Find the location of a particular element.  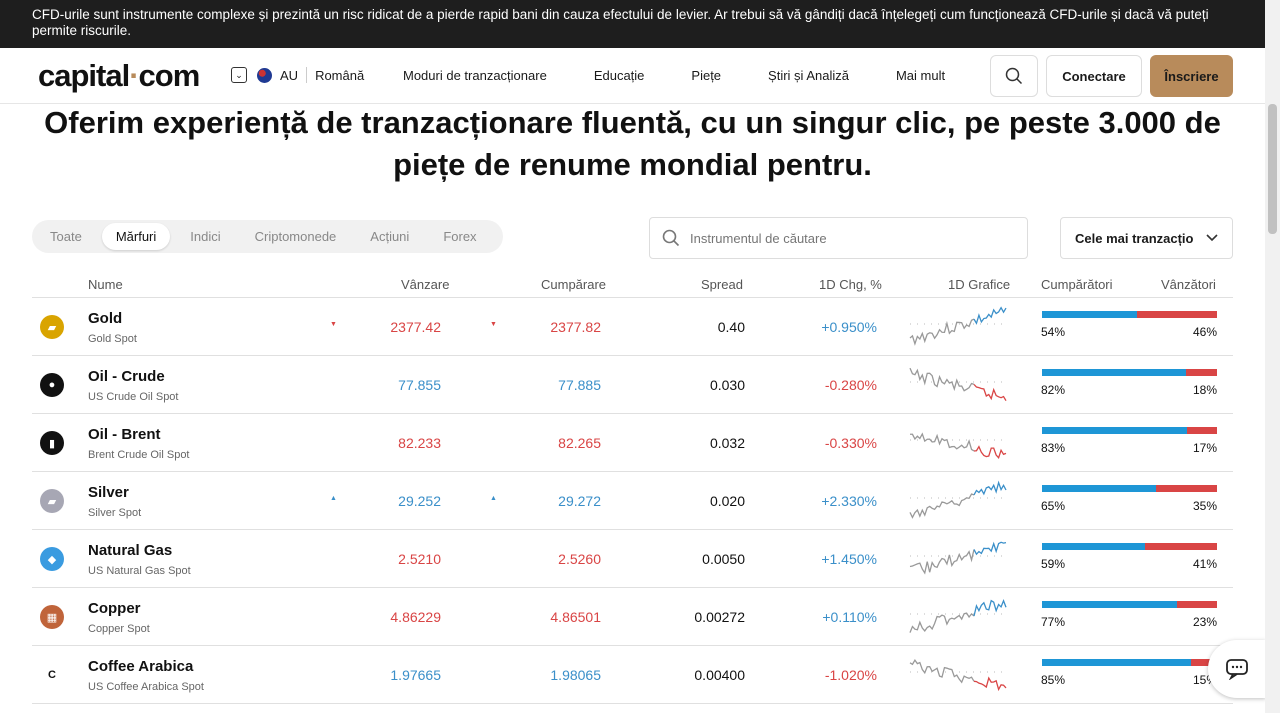

buyers-percent: 54% is located at coordinates (1053, 332).